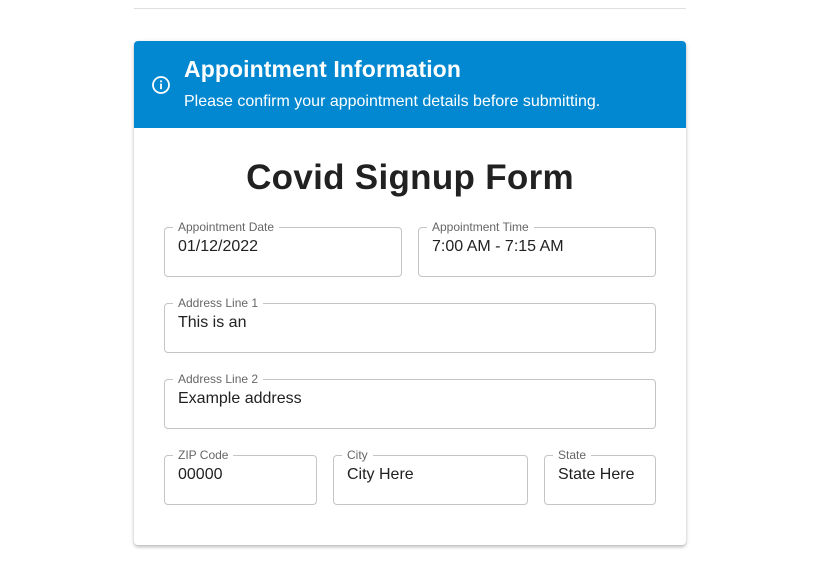 The width and height of the screenshot is (818, 571). What do you see at coordinates (410, 325) in the screenshot?
I see `address-line-1-field: Address Line 1 This is an` at bounding box center [410, 325].